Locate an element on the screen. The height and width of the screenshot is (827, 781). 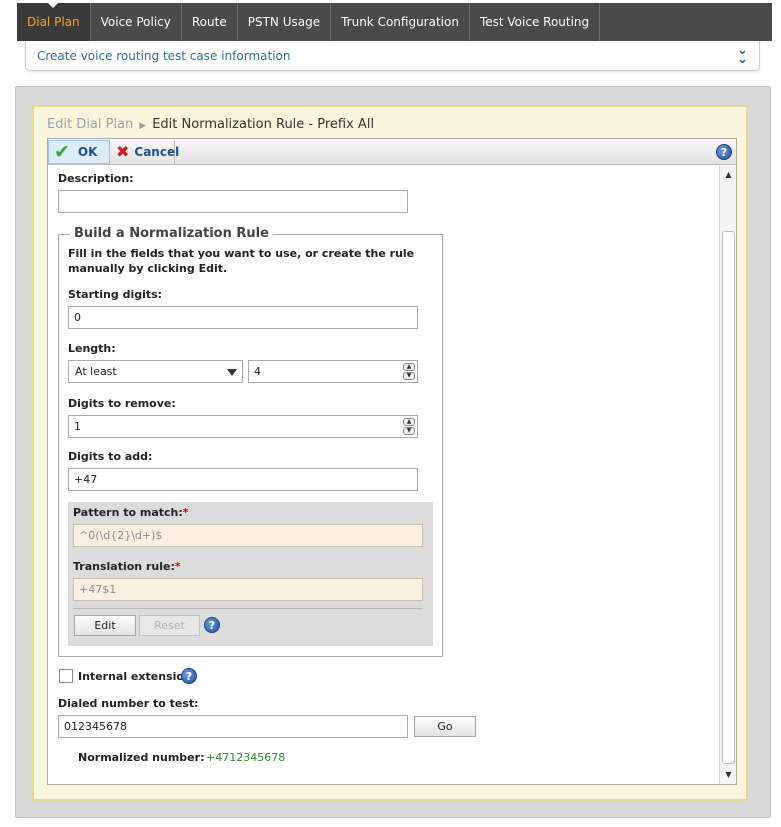
go-button: Go is located at coordinates (445, 726).